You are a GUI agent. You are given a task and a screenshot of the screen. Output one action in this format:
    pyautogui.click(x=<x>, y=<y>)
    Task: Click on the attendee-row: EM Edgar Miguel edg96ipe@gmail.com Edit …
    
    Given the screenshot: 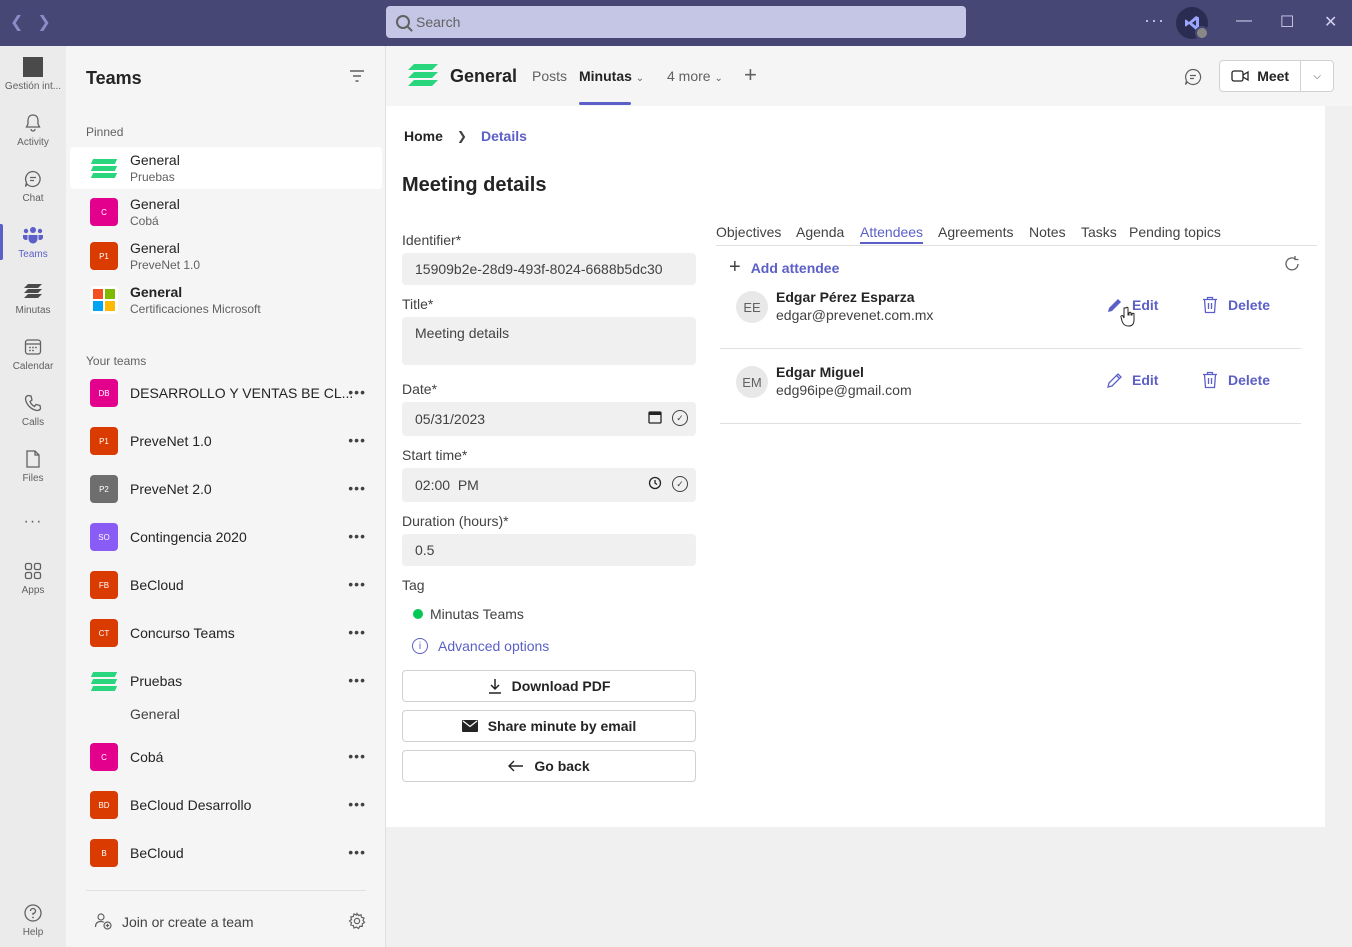 What is the action you would take?
    pyautogui.click(x=1010, y=386)
    